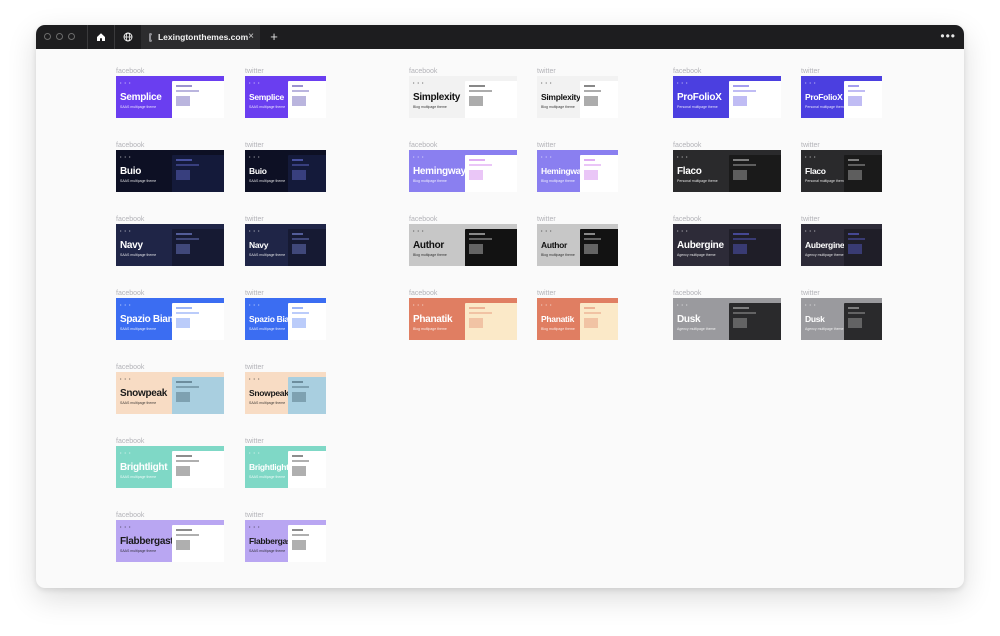 This screenshot has width=1000, height=636. What do you see at coordinates (251, 37) in the screenshot?
I see `close-tab-icon: ×` at bounding box center [251, 37].